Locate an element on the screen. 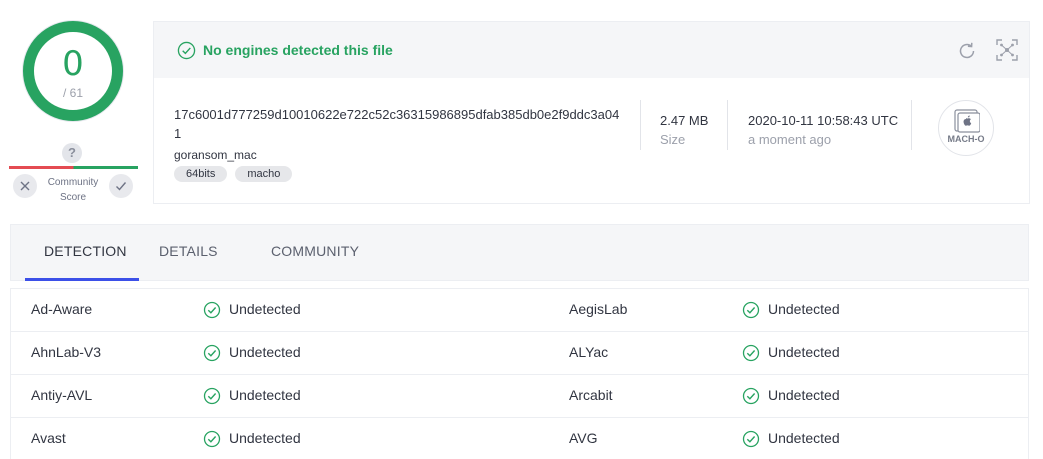 This screenshot has width=1043, height=459. file-size-label: Size is located at coordinates (673, 139).